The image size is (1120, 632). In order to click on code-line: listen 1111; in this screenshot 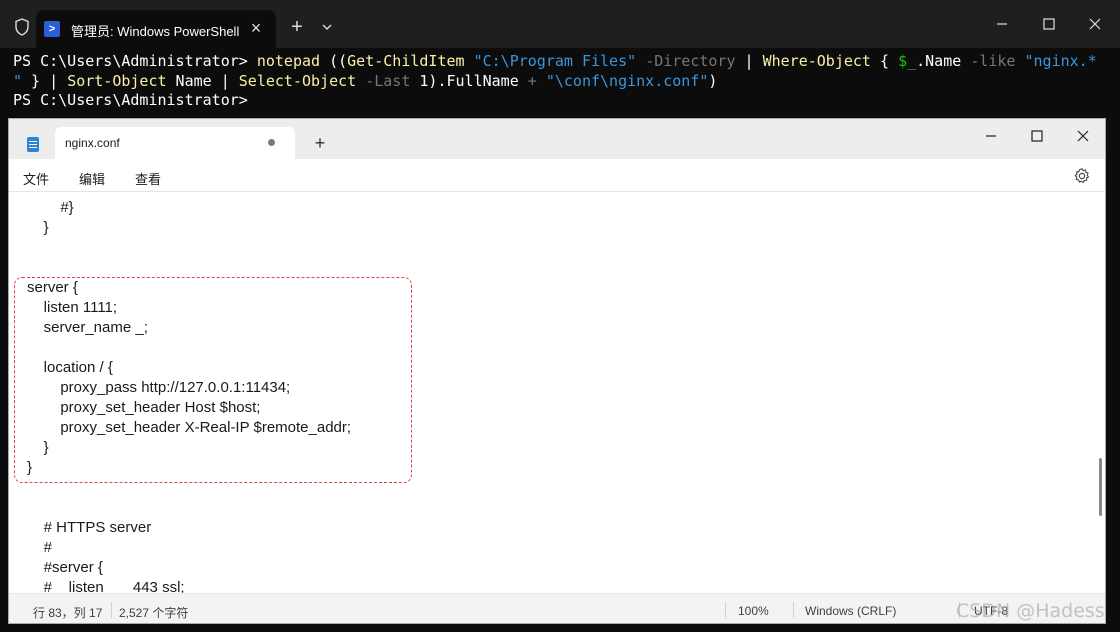, I will do `click(72, 307)`.